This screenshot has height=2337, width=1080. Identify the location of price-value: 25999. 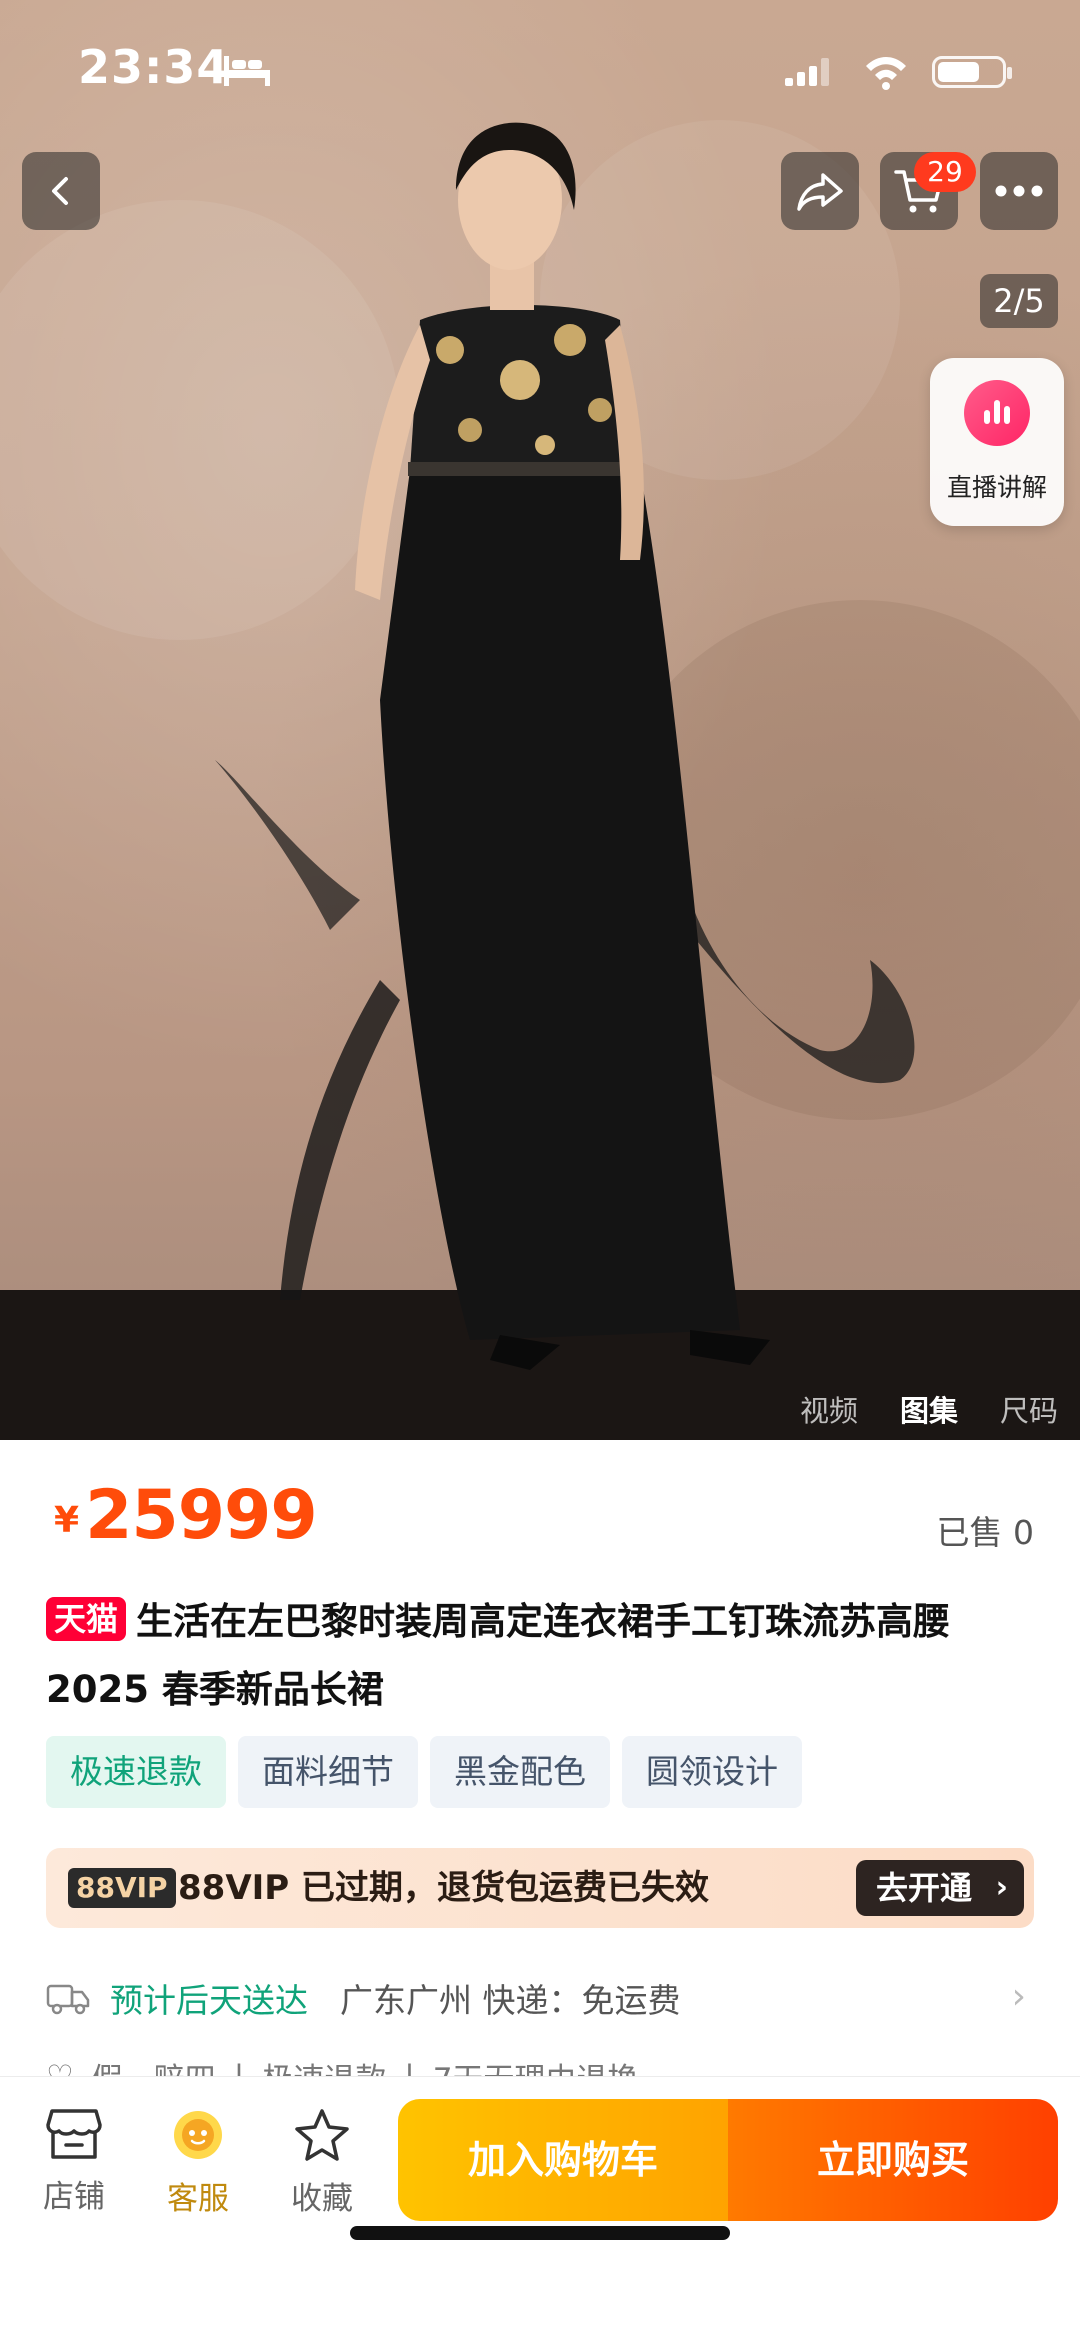
(201, 1515).